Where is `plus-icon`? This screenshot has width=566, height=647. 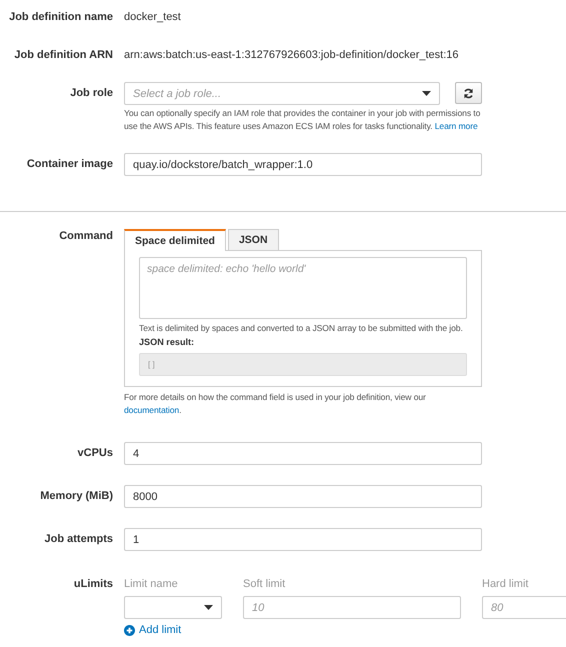 plus-icon is located at coordinates (129, 630).